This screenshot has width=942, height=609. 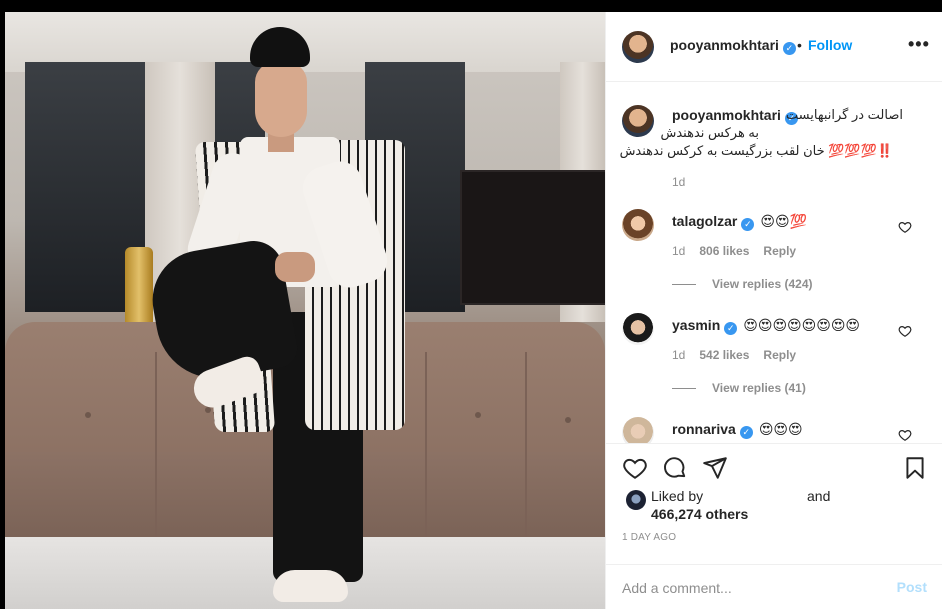 What do you see at coordinates (819, 496) in the screenshot?
I see `liked-by-and: and` at bounding box center [819, 496].